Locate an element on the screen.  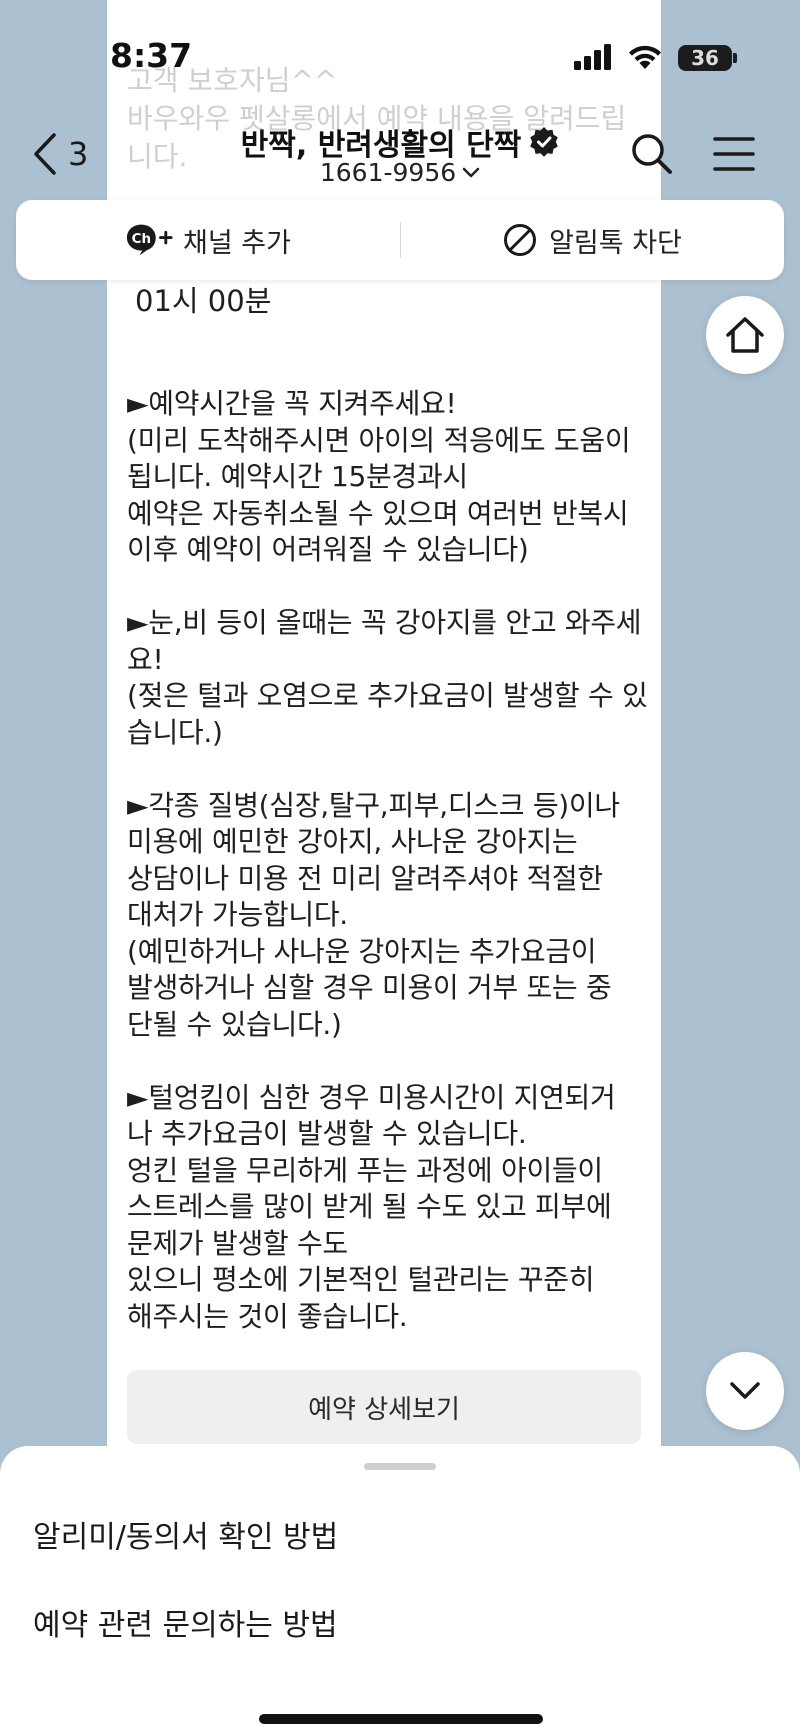
block-alimtalk-button: 알림톡 차단 is located at coordinates (592, 240).